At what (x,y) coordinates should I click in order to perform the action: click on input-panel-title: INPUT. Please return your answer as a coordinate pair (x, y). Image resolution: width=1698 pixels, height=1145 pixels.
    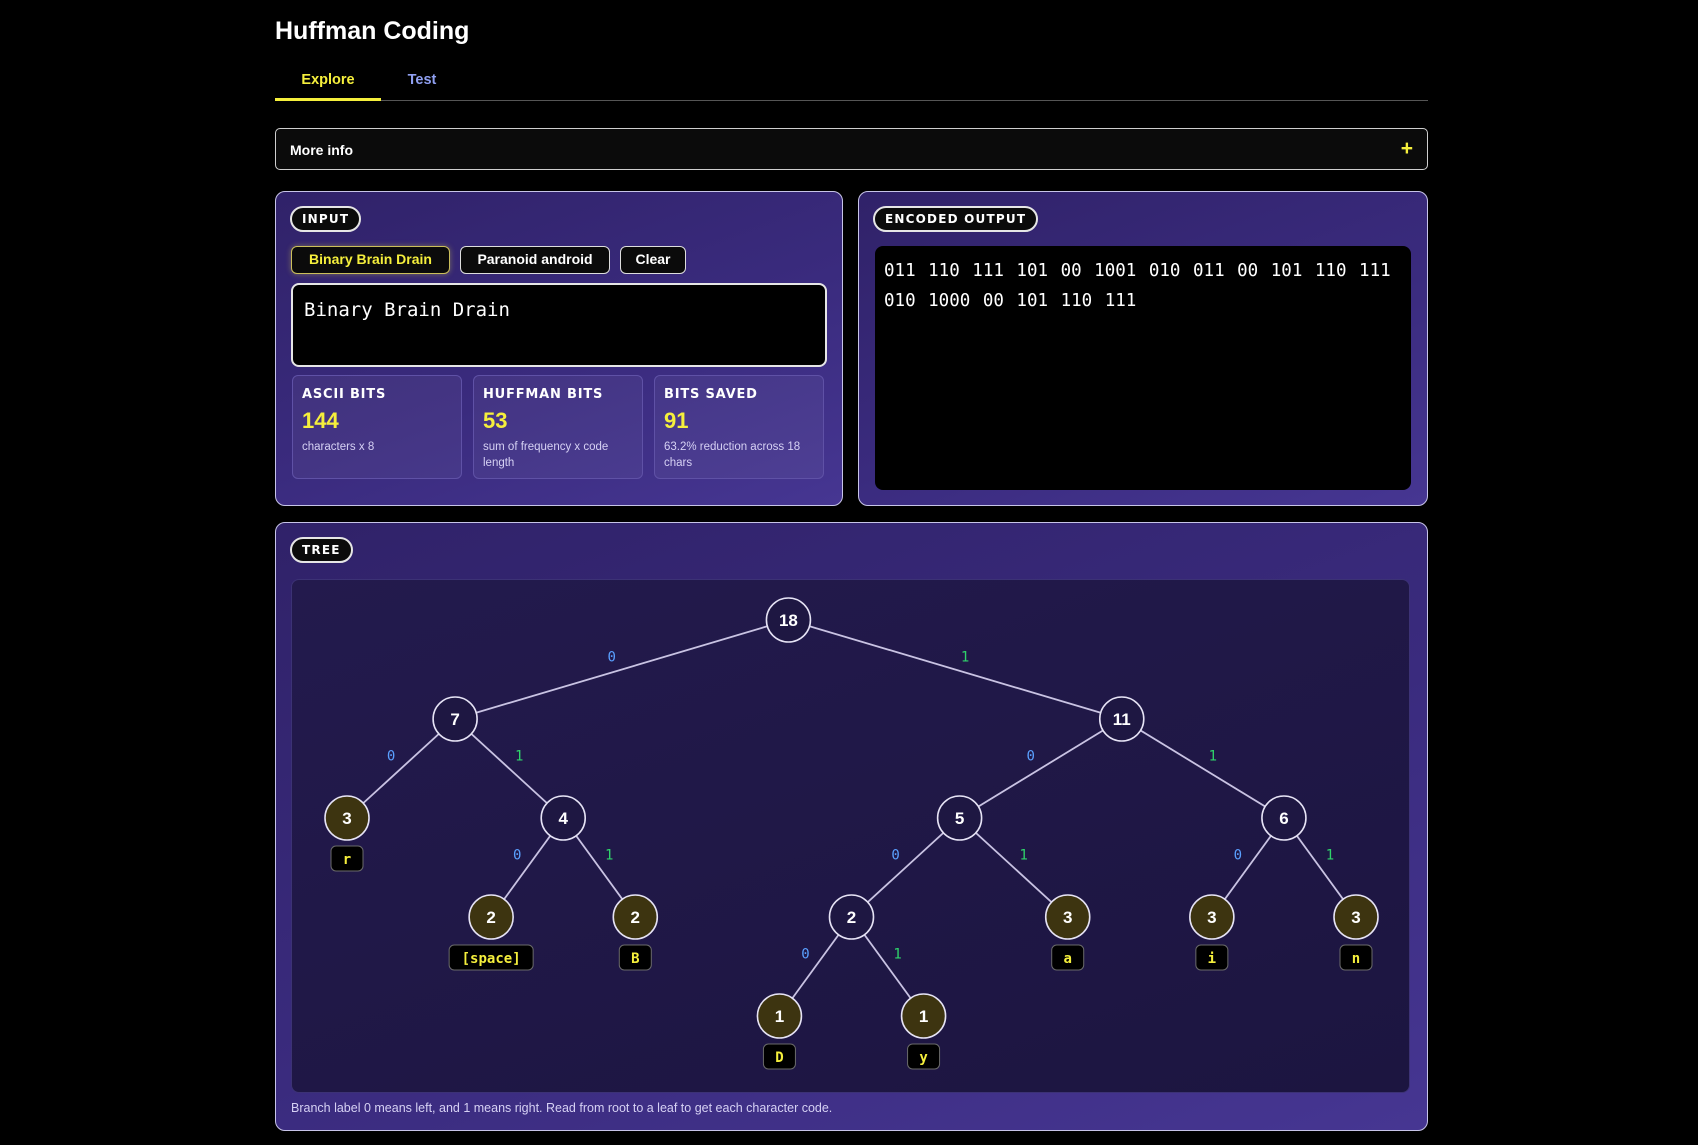
    Looking at the image, I should click on (326, 219).